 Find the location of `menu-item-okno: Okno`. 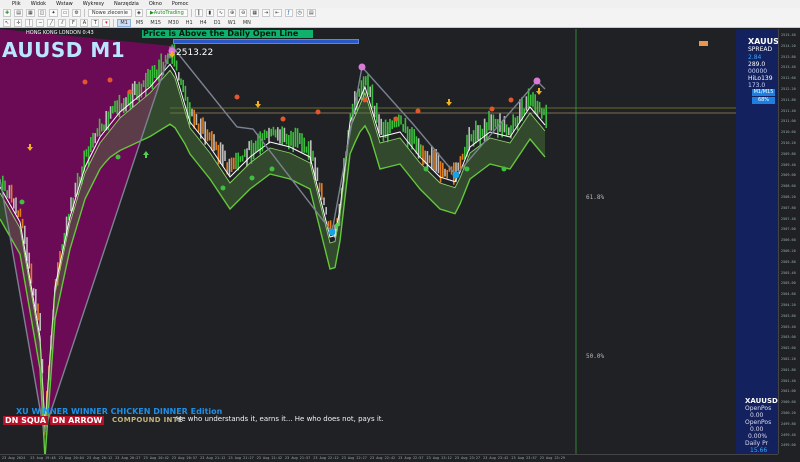

menu-item-okno: Okno is located at coordinates (155, 4).